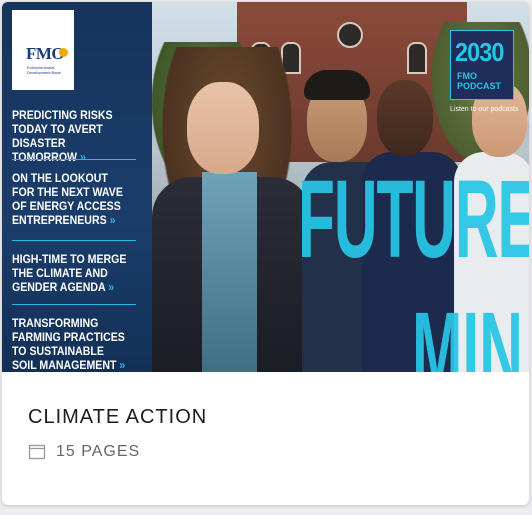 This screenshot has width=532, height=515. Describe the element at coordinates (223, 128) in the screenshot. I see `person-woman-face` at that location.